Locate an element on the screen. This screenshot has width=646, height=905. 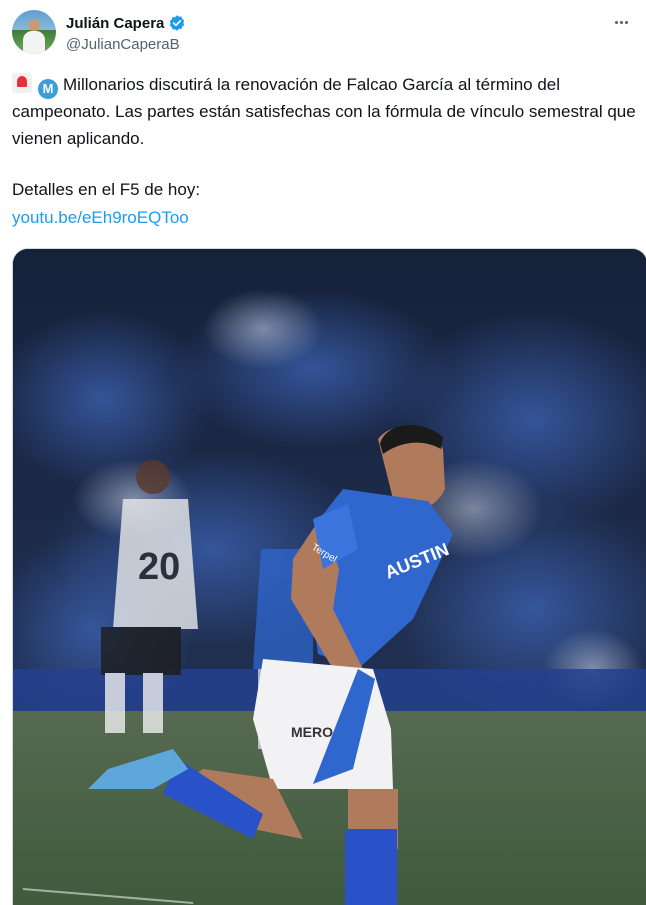
author-display-name: Julián Capera is located at coordinates (115, 23).